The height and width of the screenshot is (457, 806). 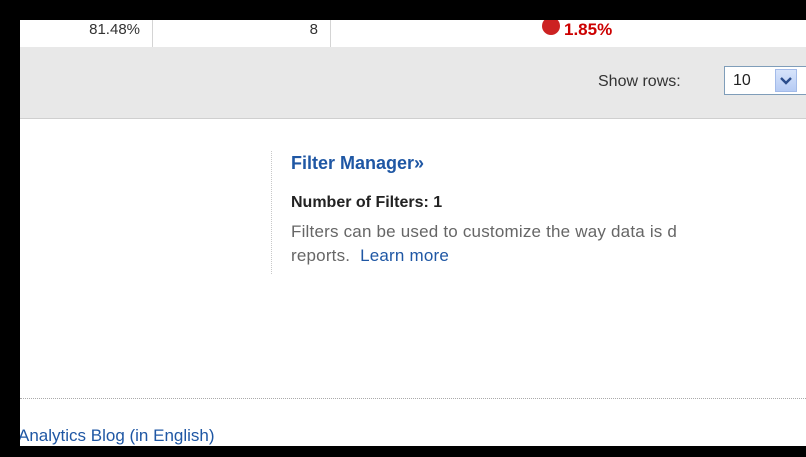 What do you see at coordinates (404, 255) in the screenshot?
I see `learn-more-link: Learn more` at bounding box center [404, 255].